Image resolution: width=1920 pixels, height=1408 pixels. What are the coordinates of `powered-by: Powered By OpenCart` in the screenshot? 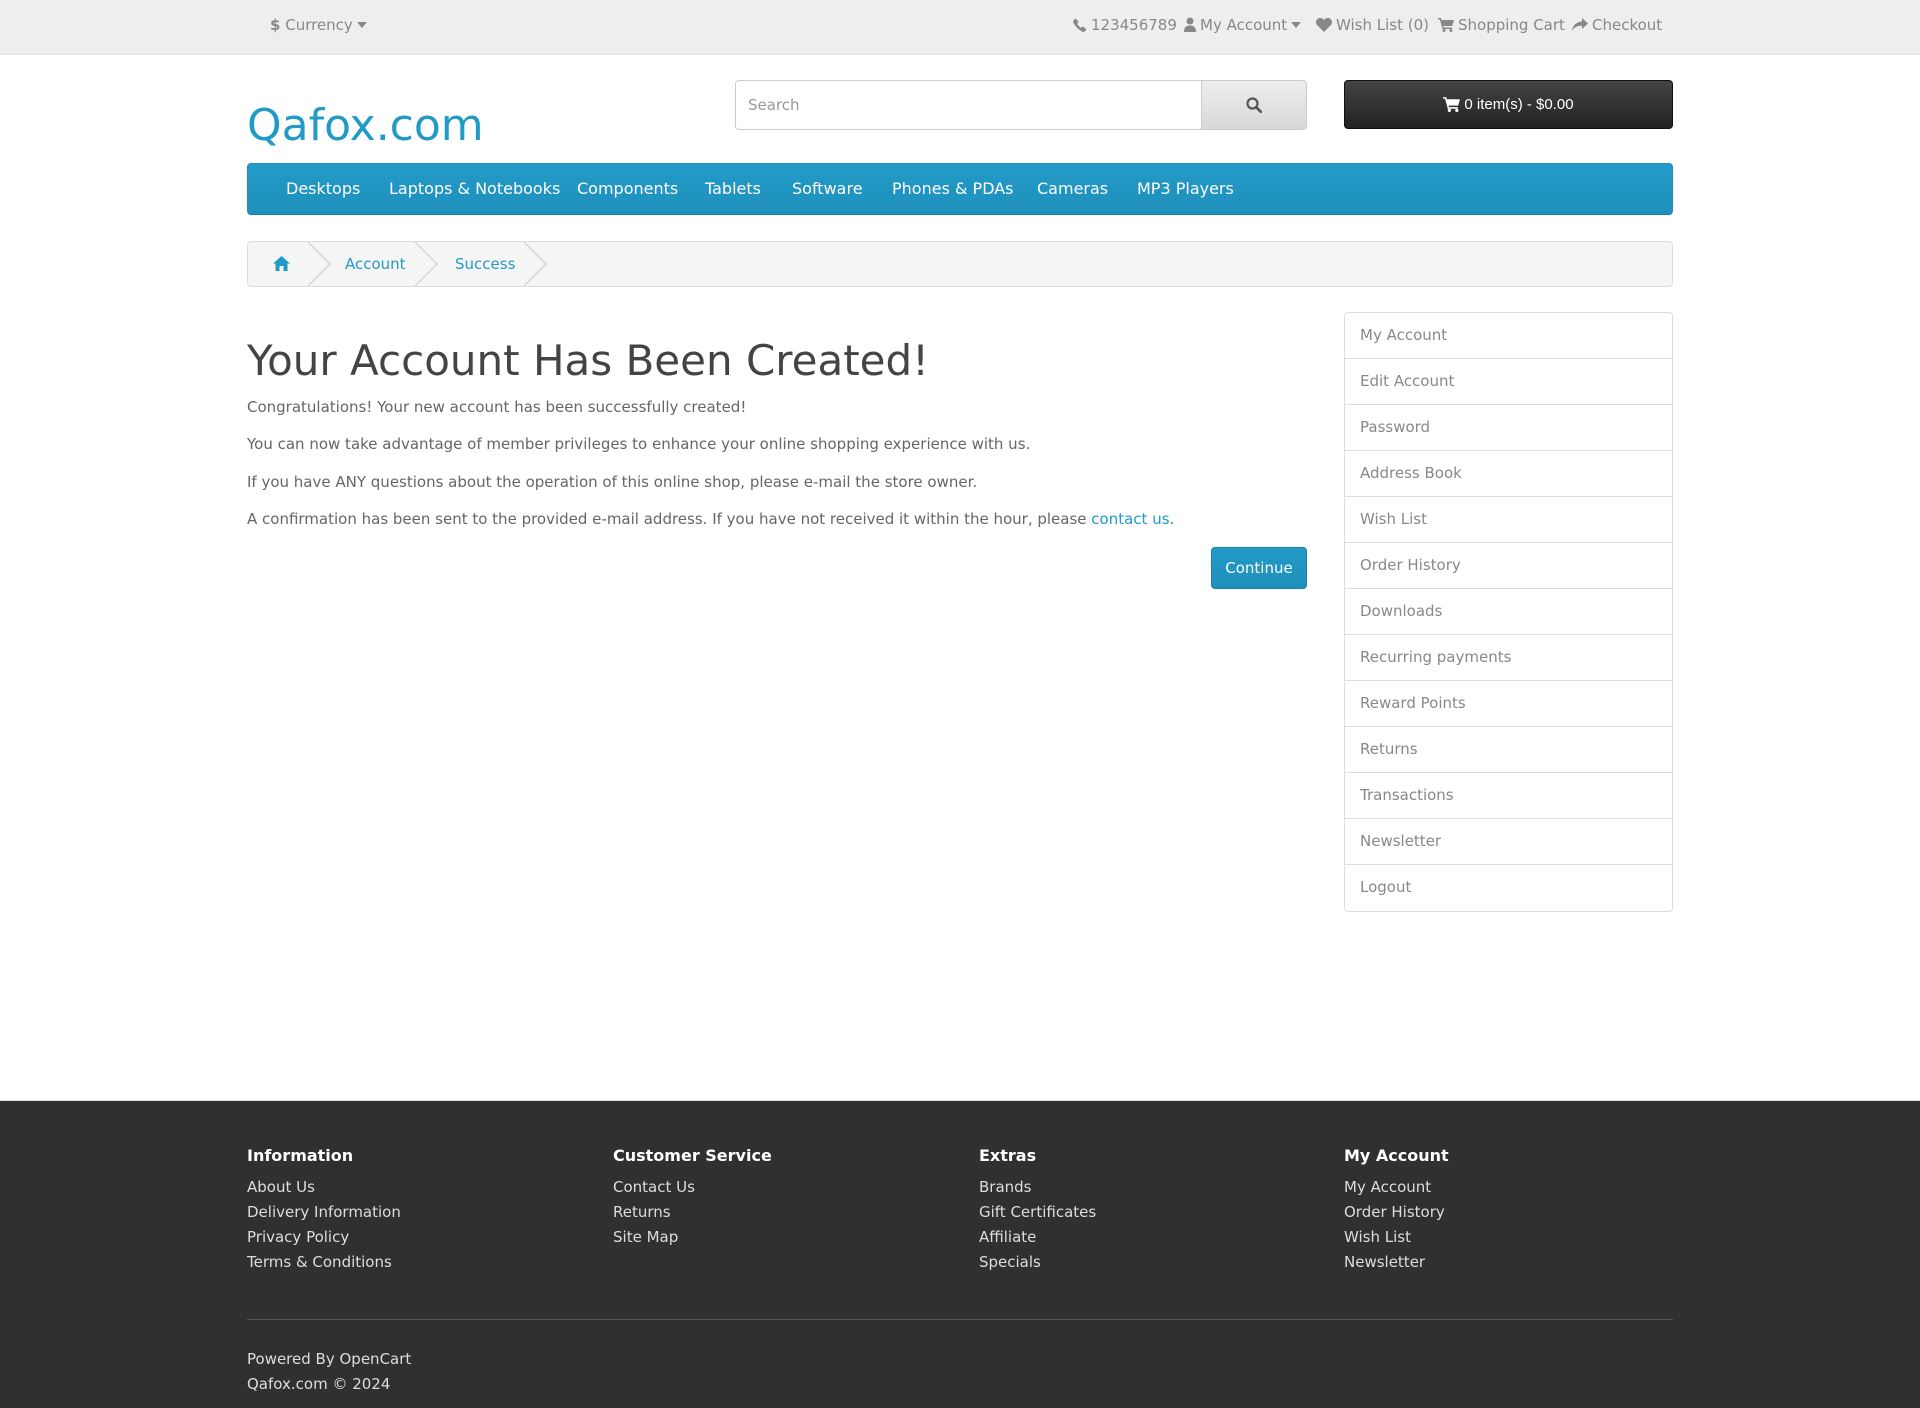 It's located at (329, 1359).